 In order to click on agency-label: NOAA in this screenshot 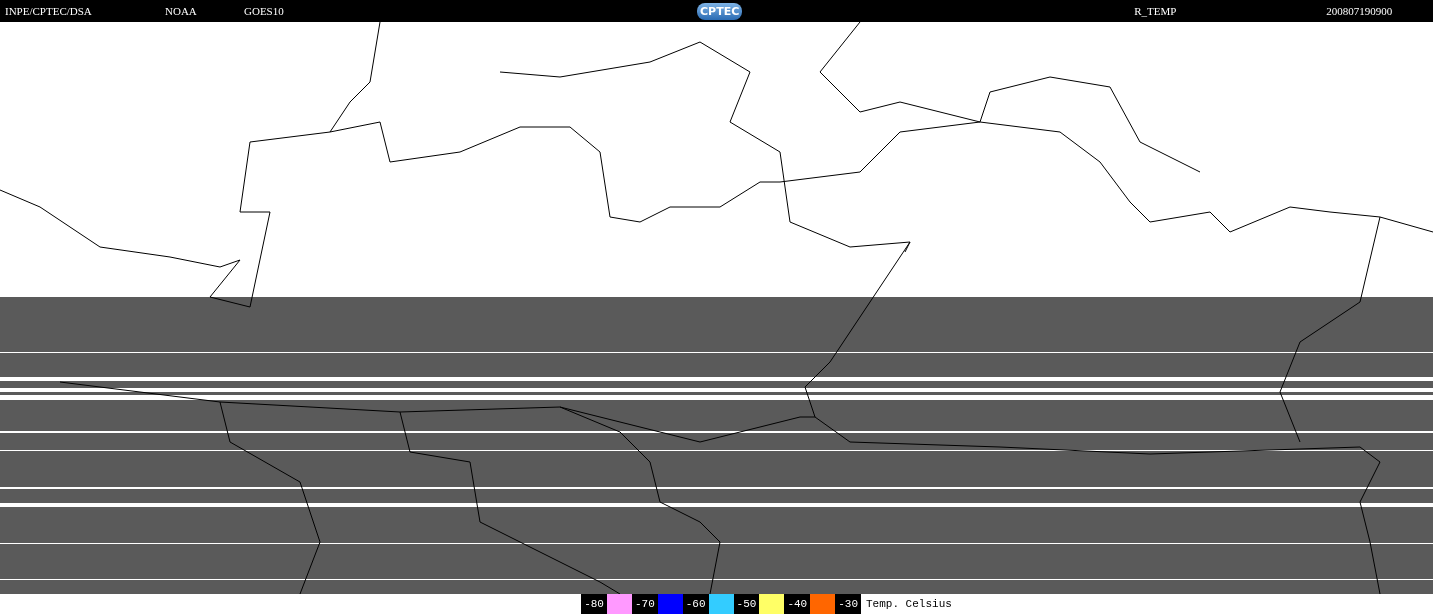, I will do `click(181, 11)`.